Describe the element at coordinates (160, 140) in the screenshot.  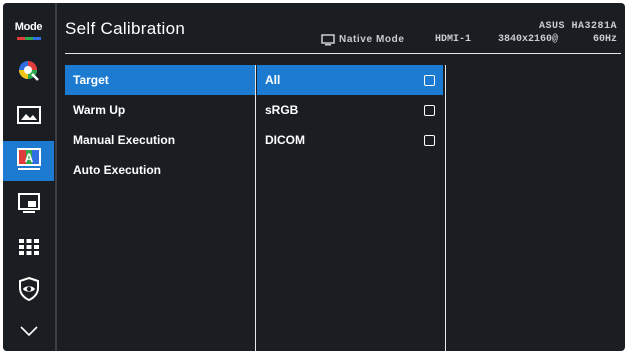
I see `menu-item-manual-execution: Manual Execution` at that location.